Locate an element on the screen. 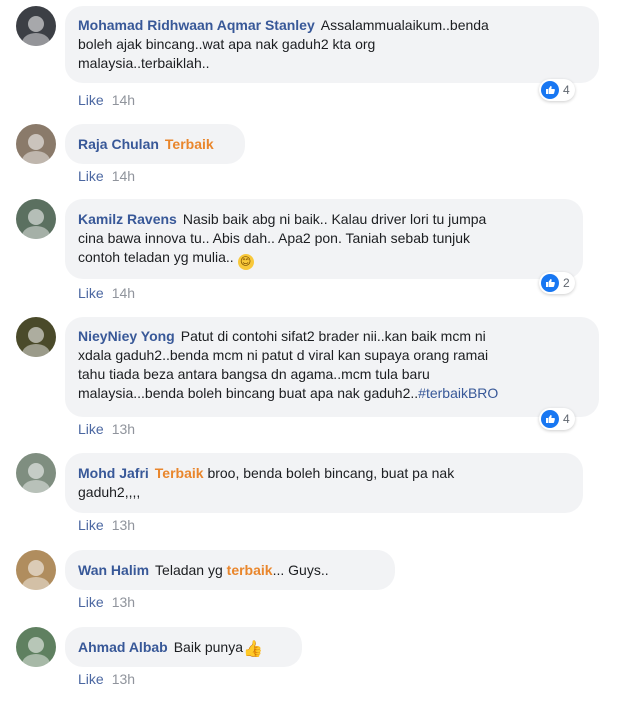  comment-bubble: Ahmad Albab Baik punya👍 is located at coordinates (183, 647).